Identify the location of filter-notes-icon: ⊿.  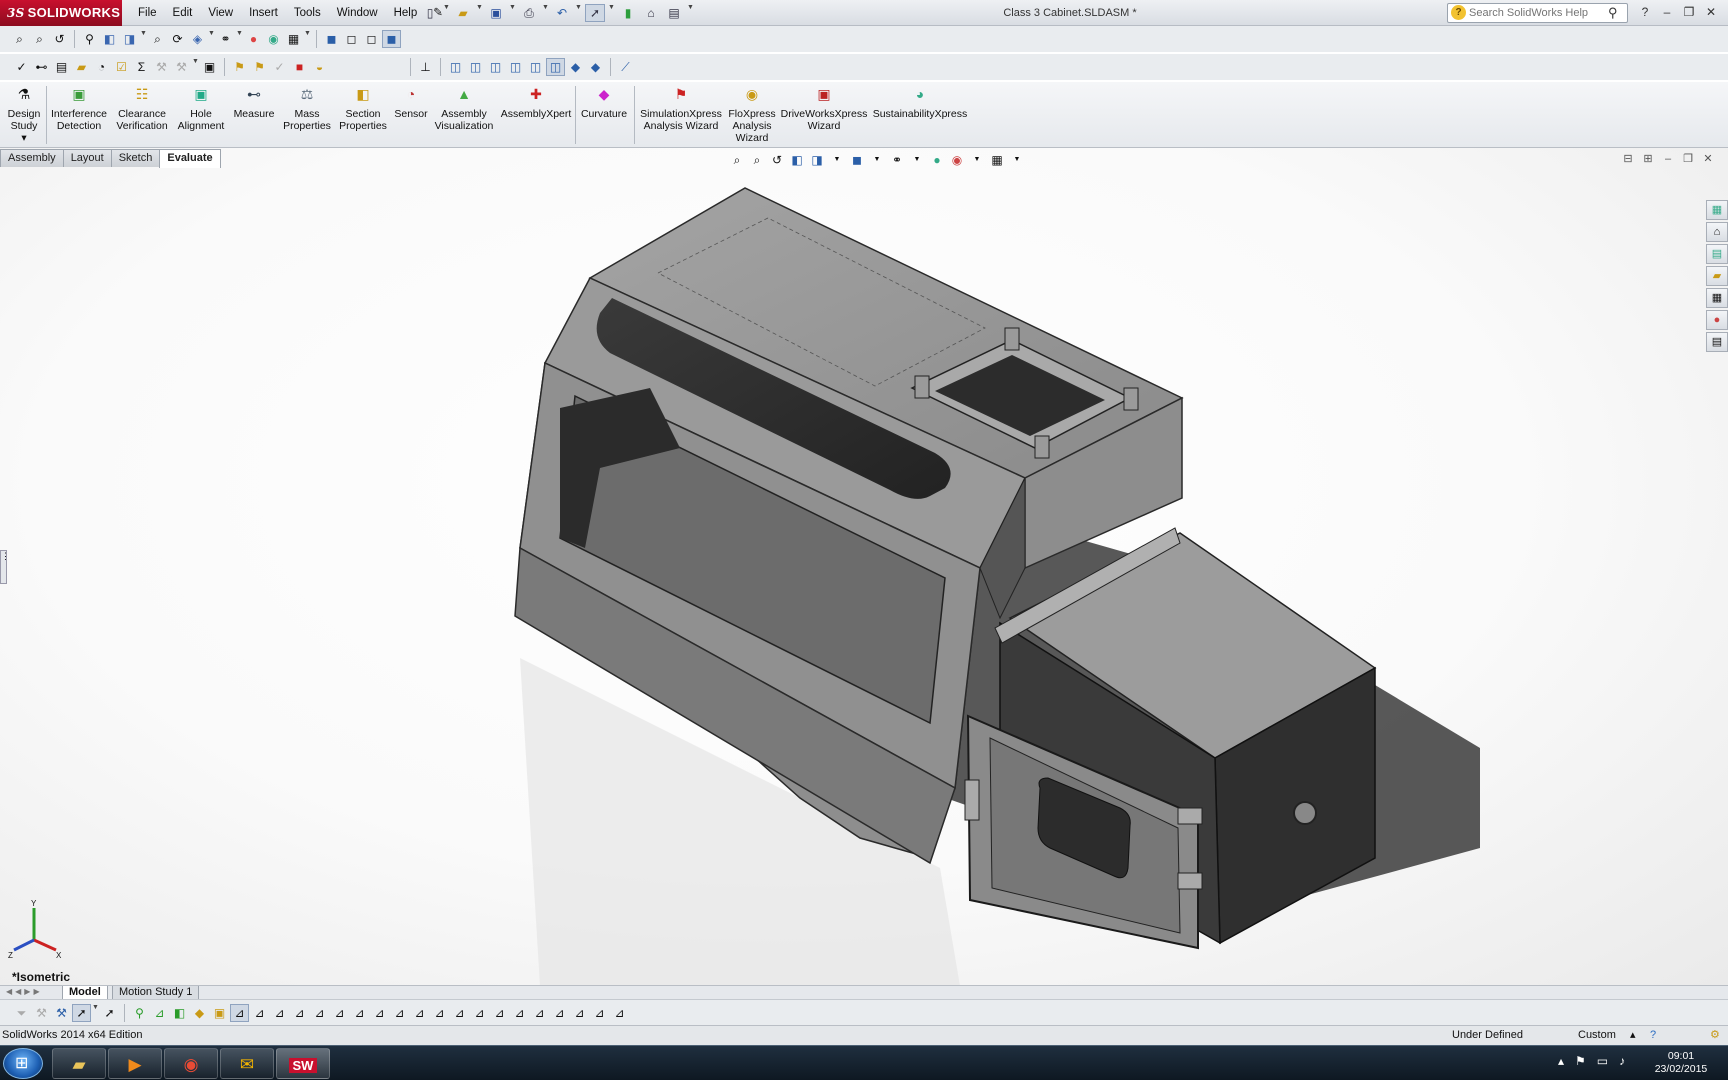
(339, 1013).